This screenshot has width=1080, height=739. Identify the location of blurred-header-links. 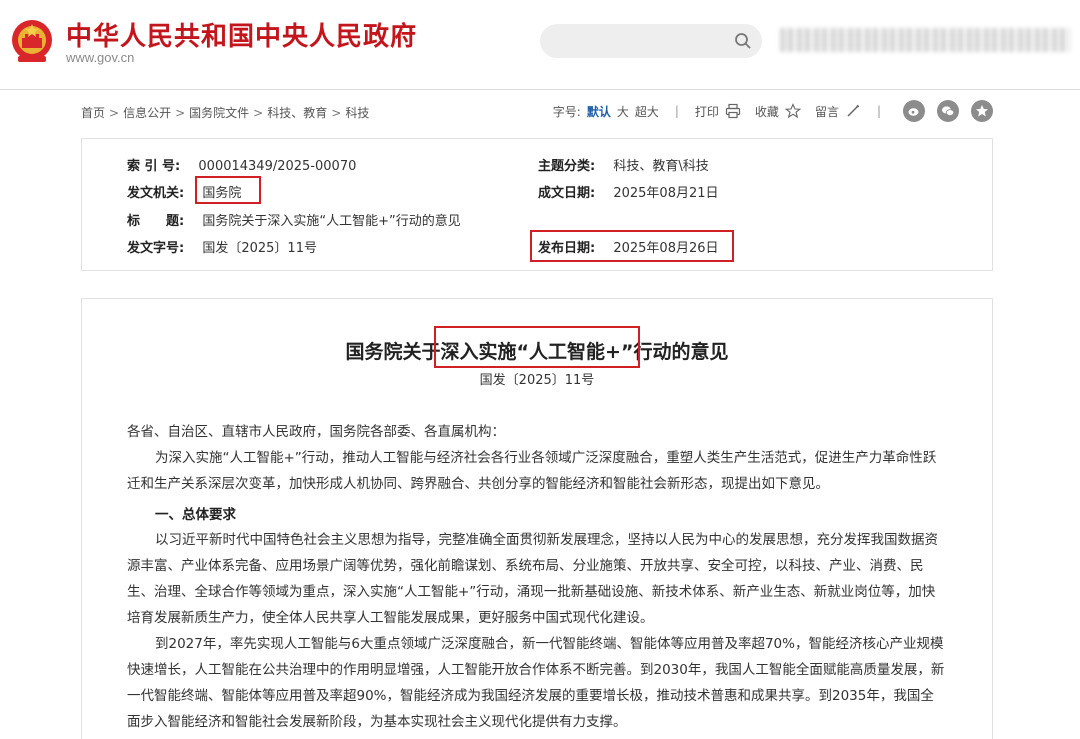
(925, 40).